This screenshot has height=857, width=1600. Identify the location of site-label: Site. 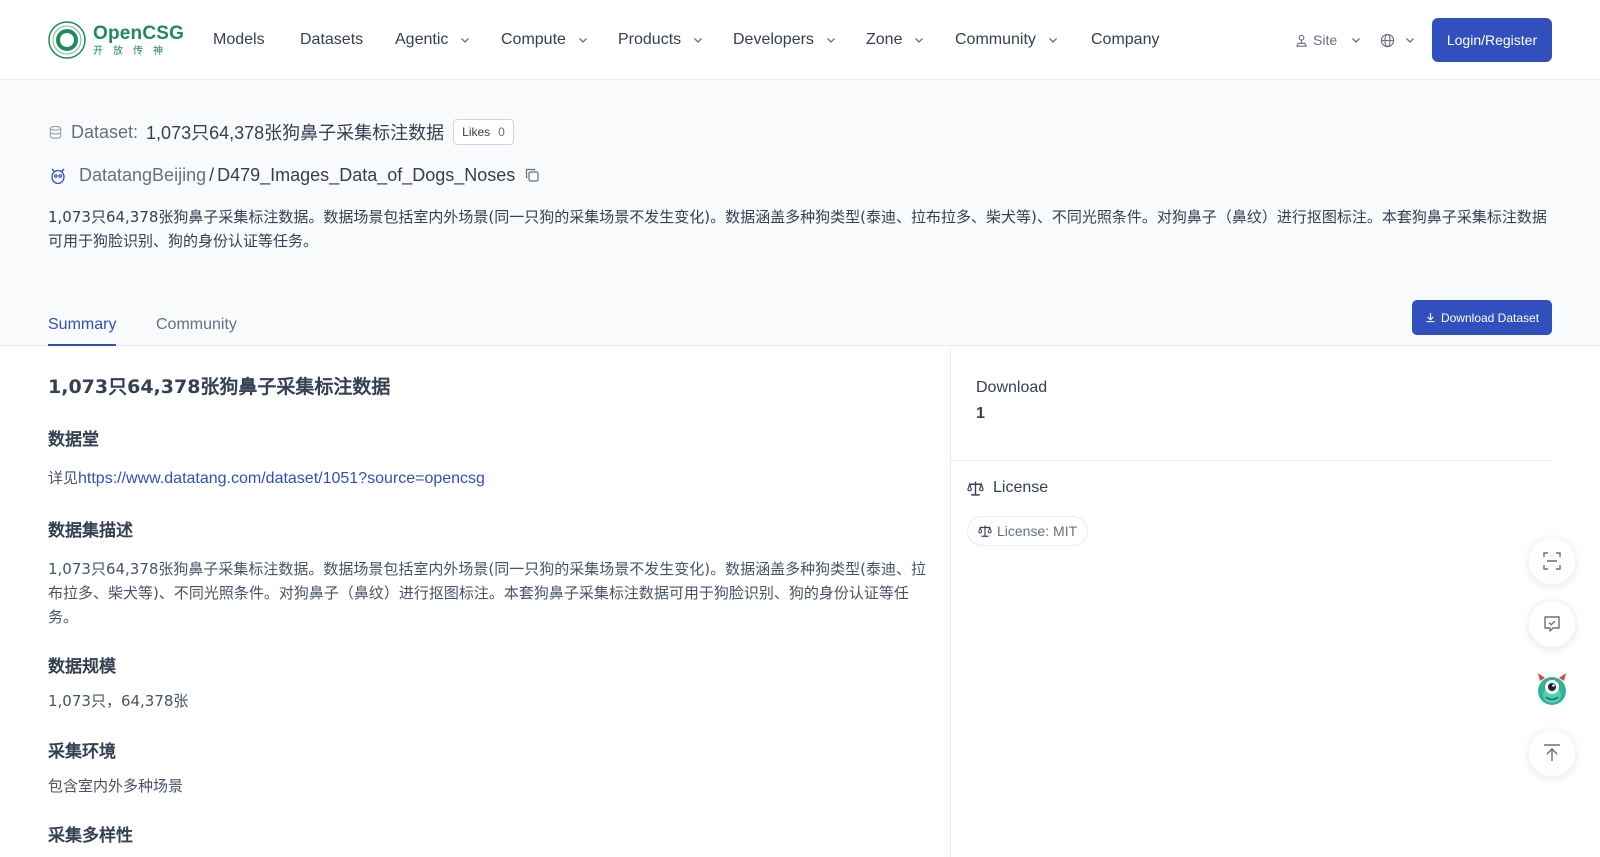
(1325, 40).